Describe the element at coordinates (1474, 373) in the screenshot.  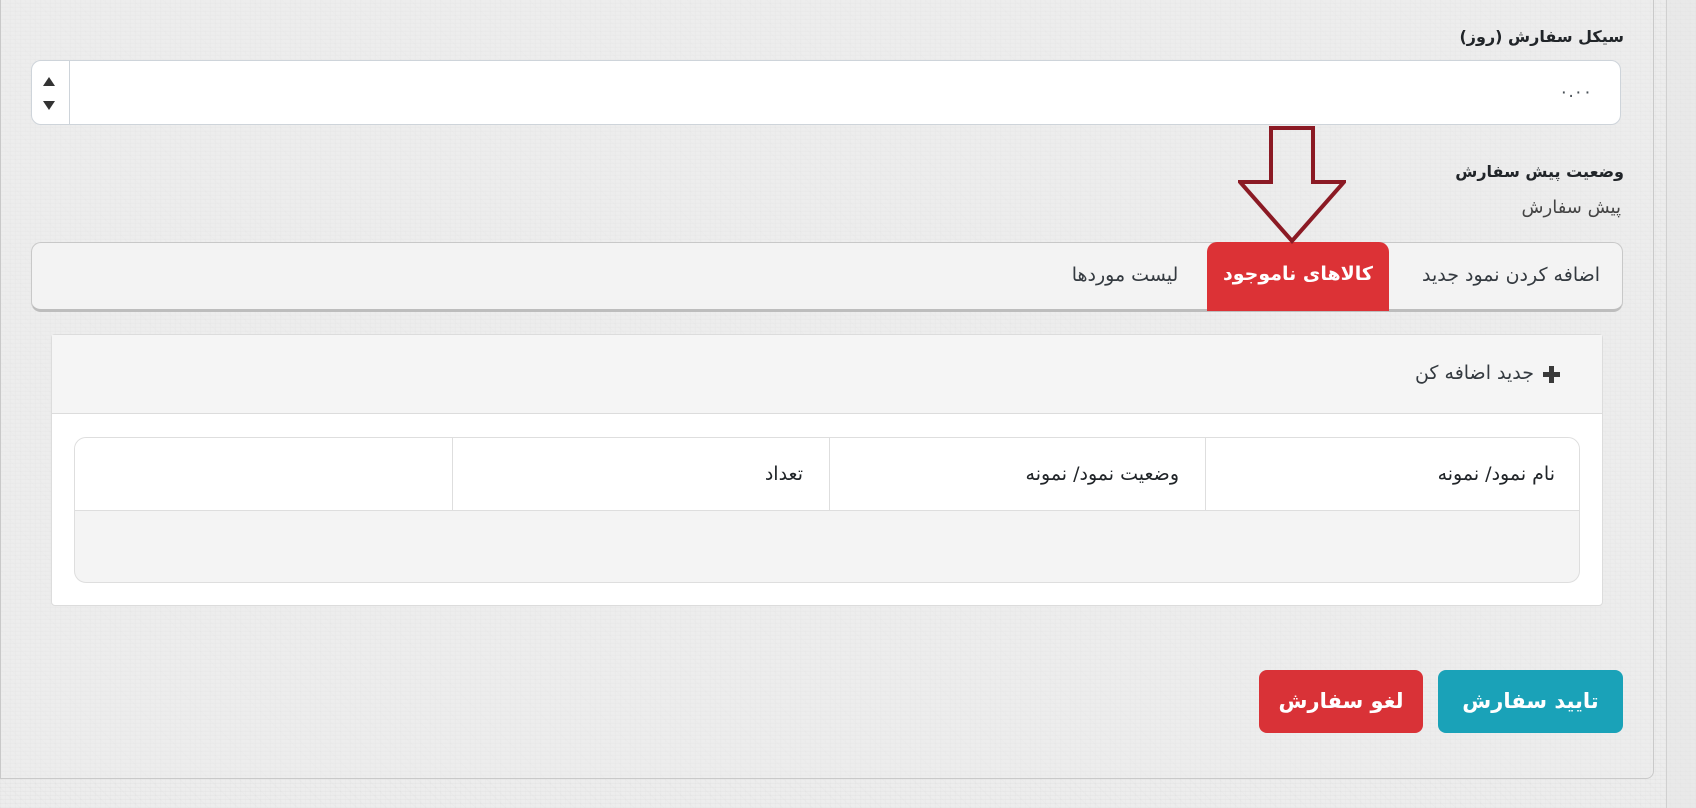
I see `add-new-label: جدید اضافه کن` at that location.